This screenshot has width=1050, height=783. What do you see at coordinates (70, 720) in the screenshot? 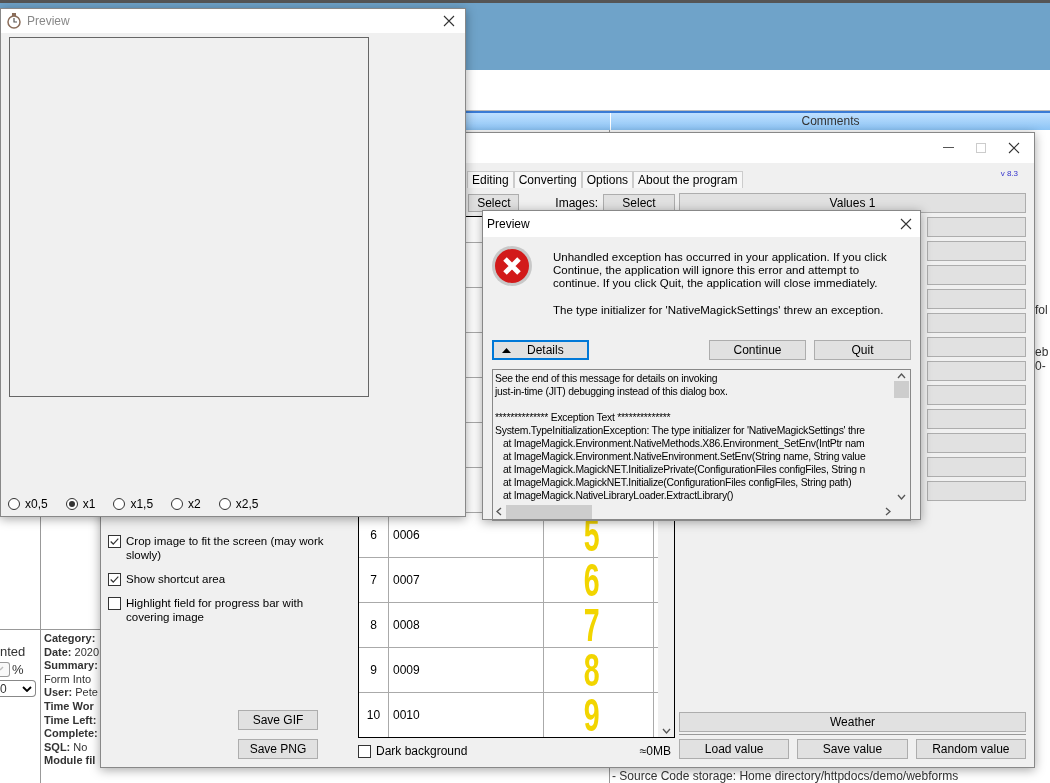
I see `detail-label: Time Left:` at bounding box center [70, 720].